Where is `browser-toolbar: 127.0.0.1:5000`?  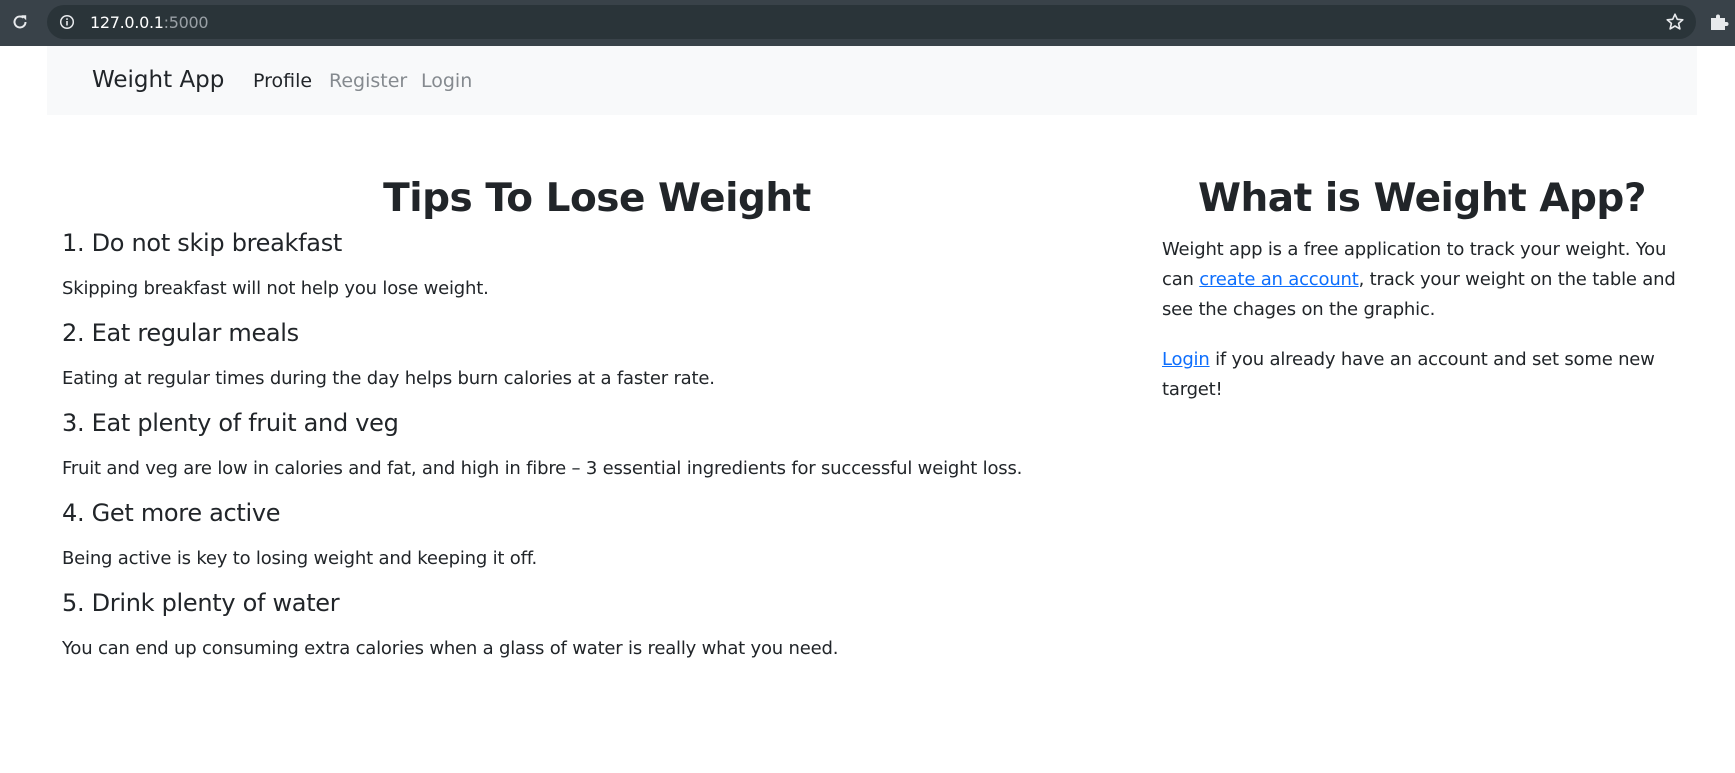 browser-toolbar: 127.0.0.1:5000 is located at coordinates (867, 23).